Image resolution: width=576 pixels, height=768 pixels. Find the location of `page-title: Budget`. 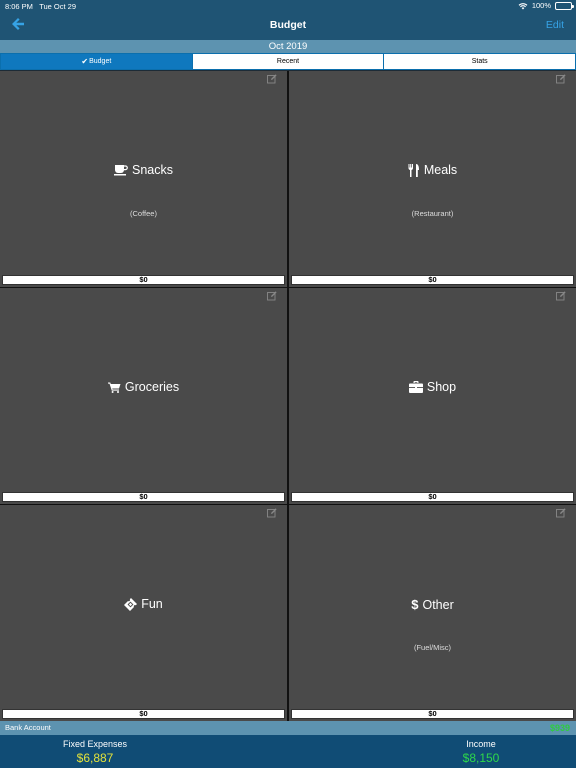

page-title: Budget is located at coordinates (288, 25).